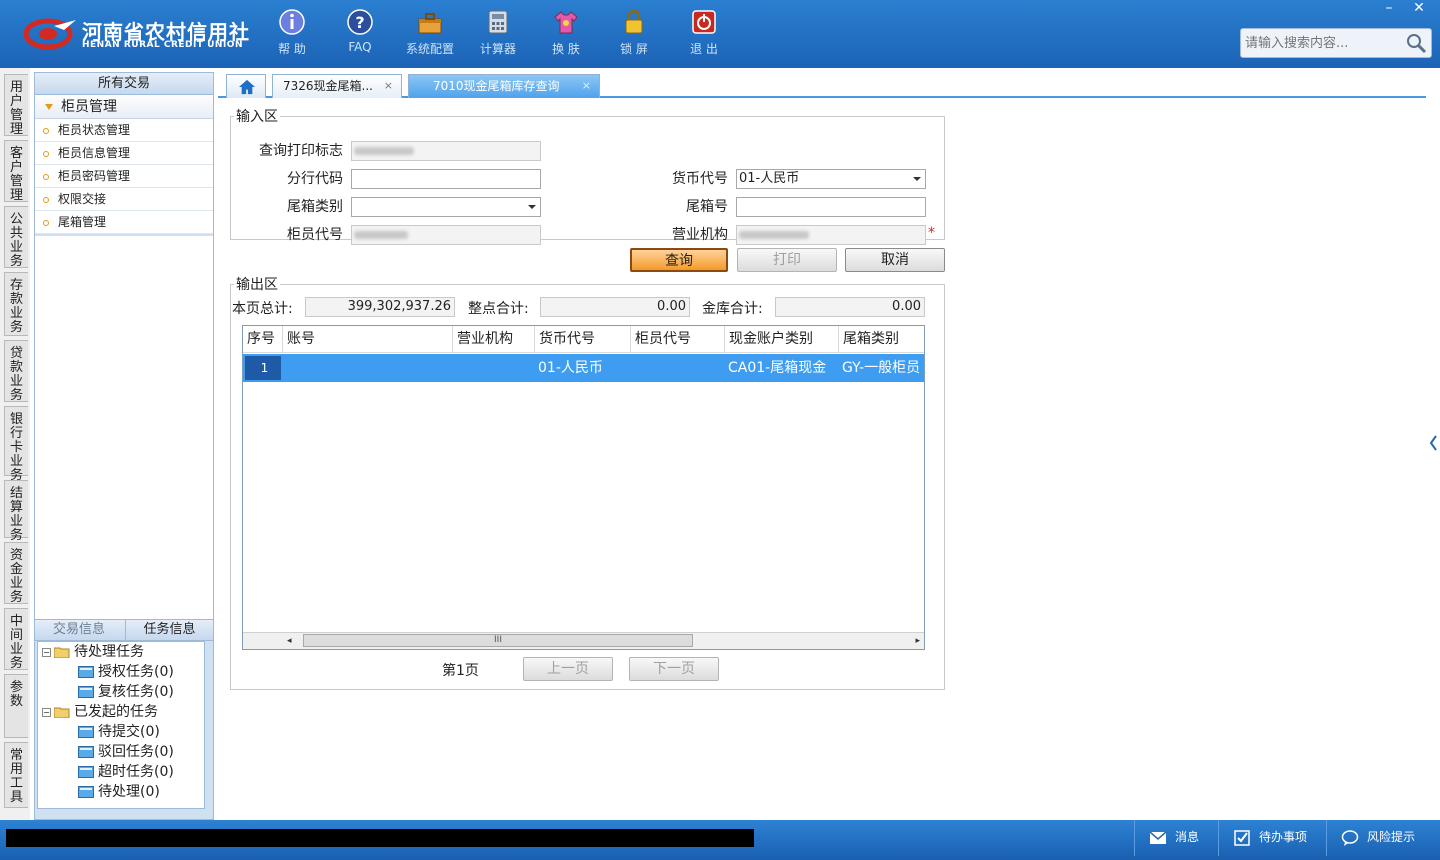  What do you see at coordinates (1389, 8) in the screenshot?
I see `minimize-button: –` at bounding box center [1389, 8].